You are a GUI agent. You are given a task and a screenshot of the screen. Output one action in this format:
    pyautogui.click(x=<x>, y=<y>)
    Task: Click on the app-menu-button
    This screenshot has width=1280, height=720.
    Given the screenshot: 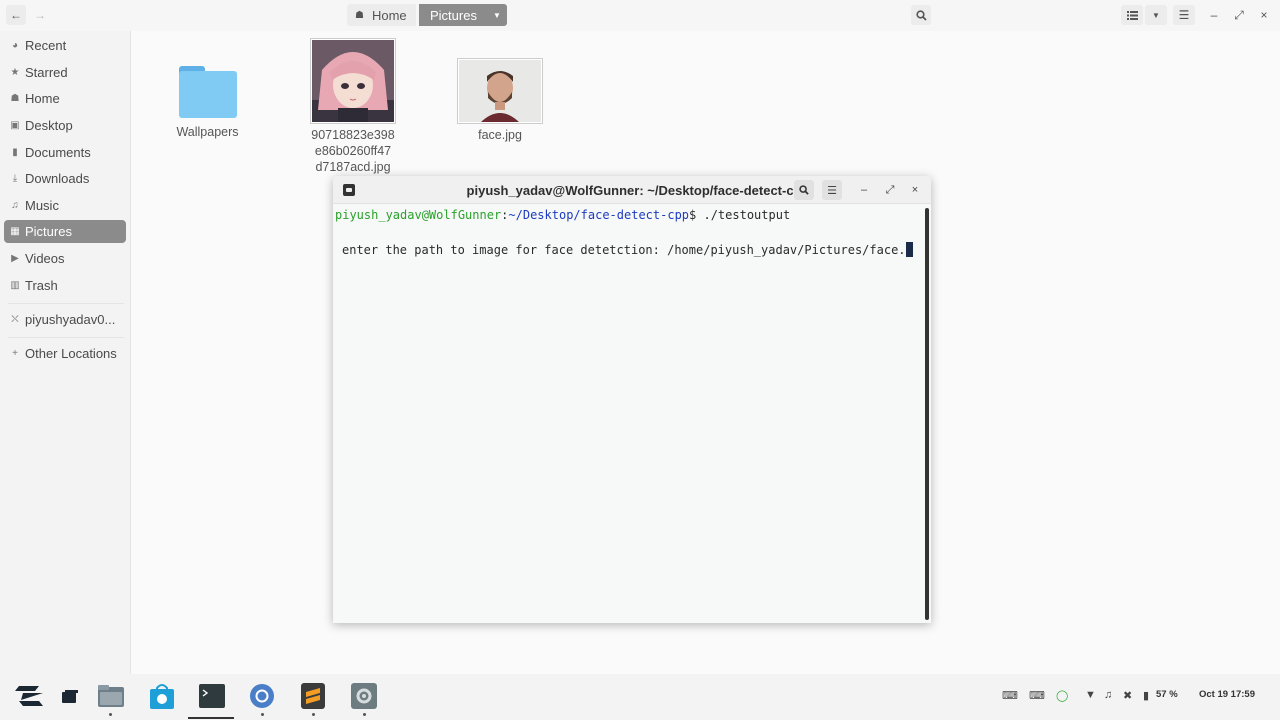 What is the action you would take?
    pyautogui.click(x=29, y=696)
    